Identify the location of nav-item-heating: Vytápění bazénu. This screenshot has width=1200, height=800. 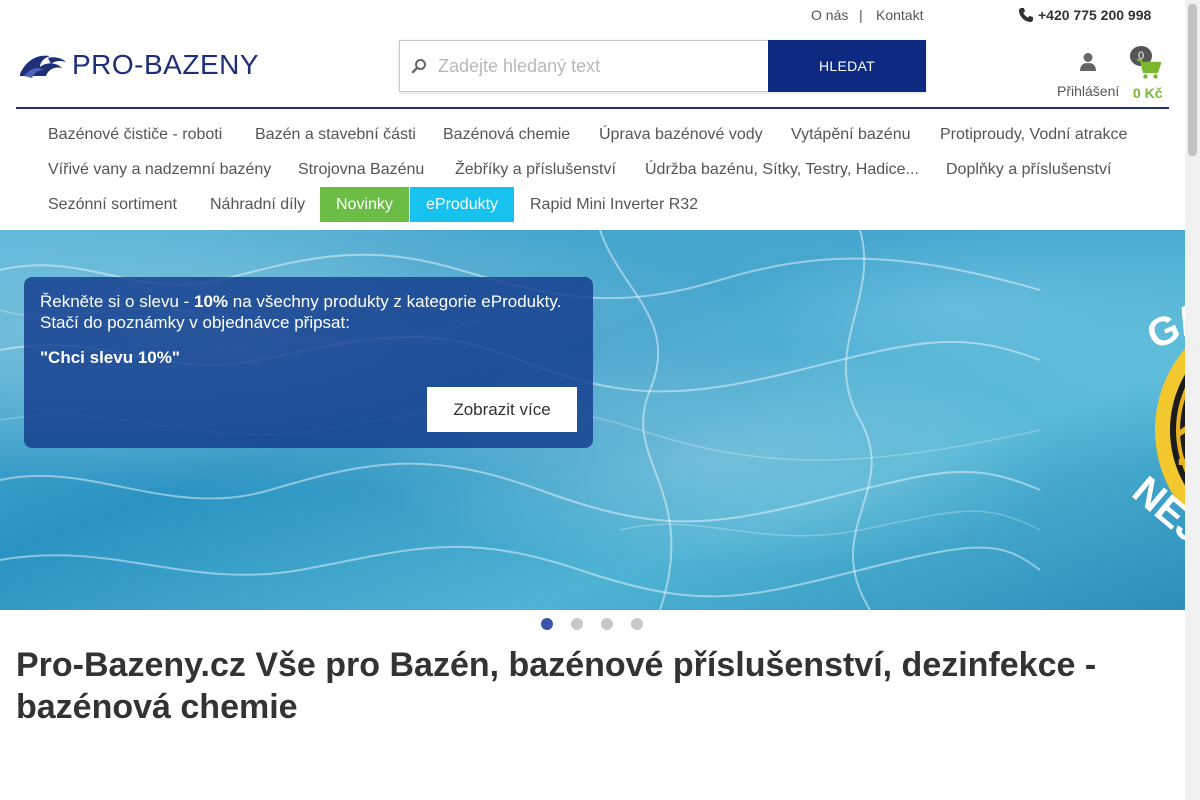
(851, 134).